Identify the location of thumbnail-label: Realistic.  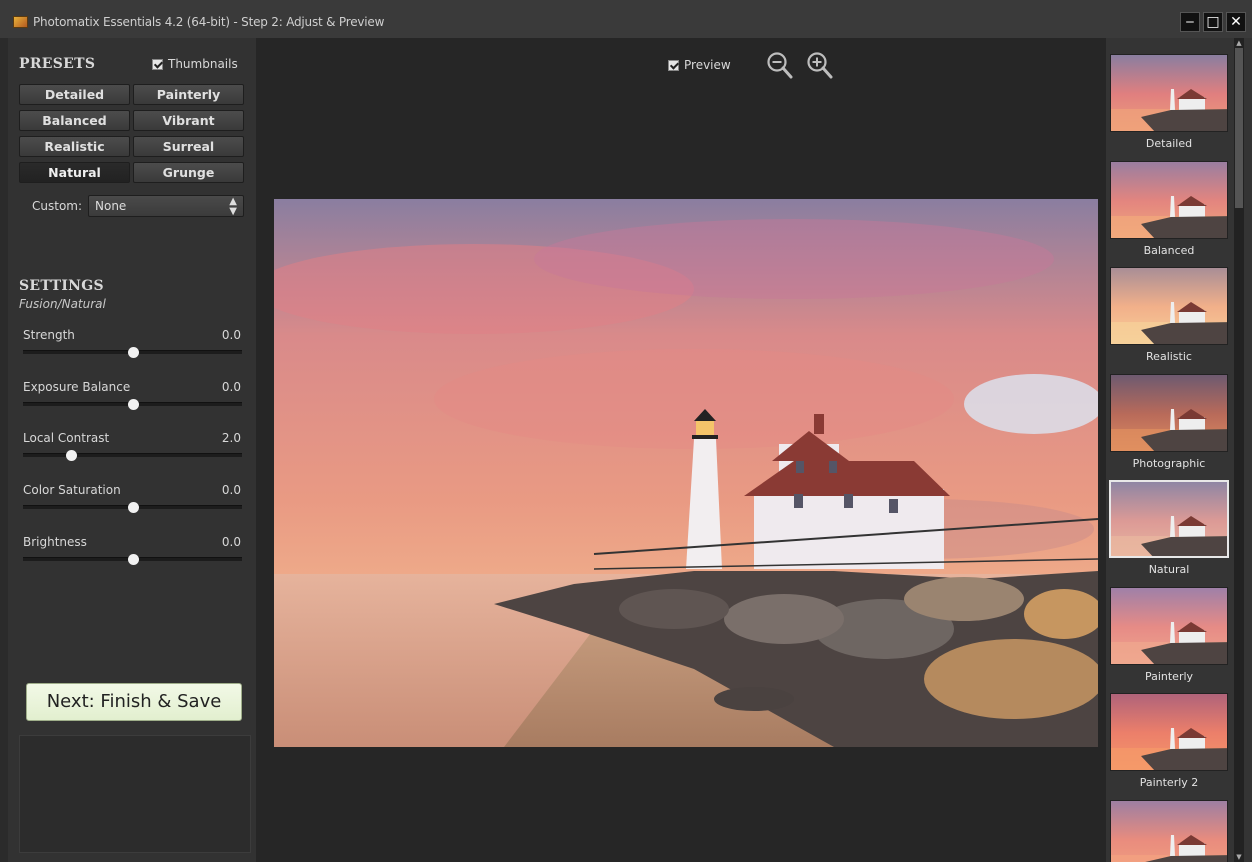
(1169, 356).